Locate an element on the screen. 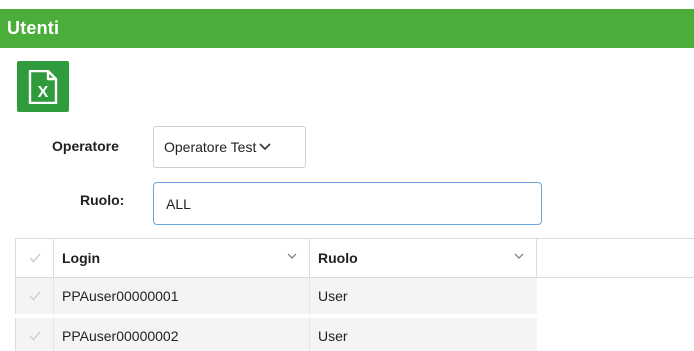  column-header-ruolo: Ruolo is located at coordinates (423, 258).